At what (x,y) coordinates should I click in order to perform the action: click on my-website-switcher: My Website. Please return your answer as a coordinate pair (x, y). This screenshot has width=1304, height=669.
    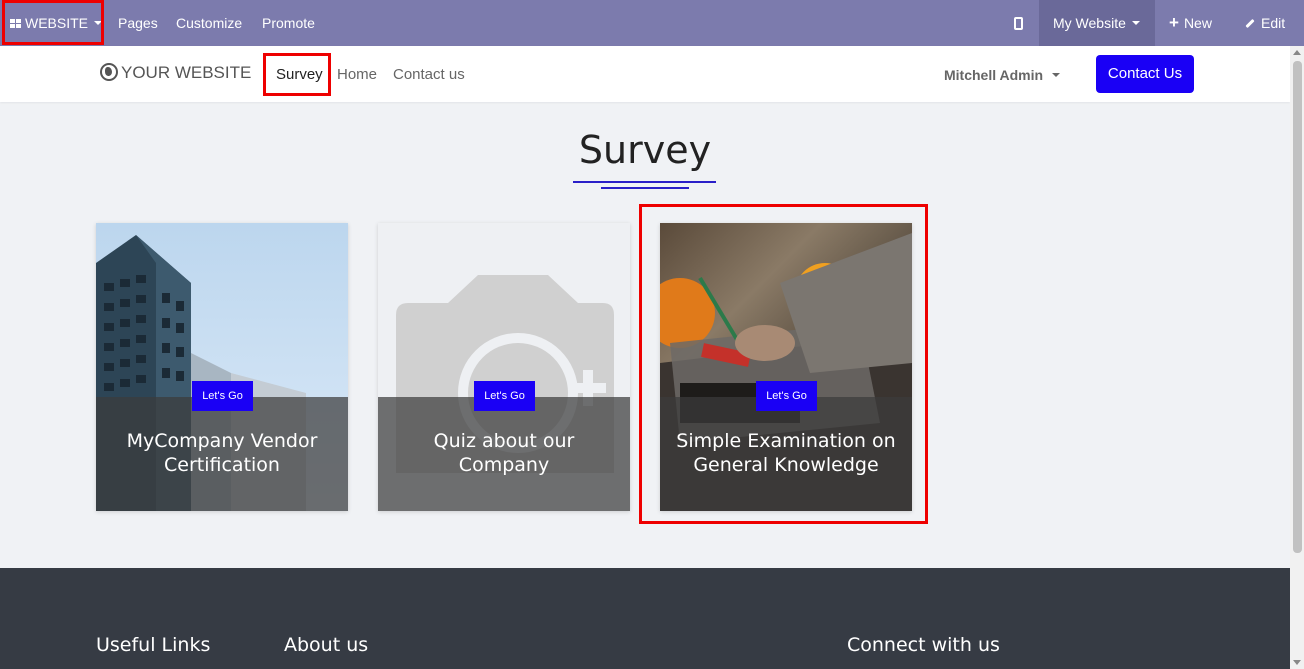
    Looking at the image, I should click on (1097, 23).